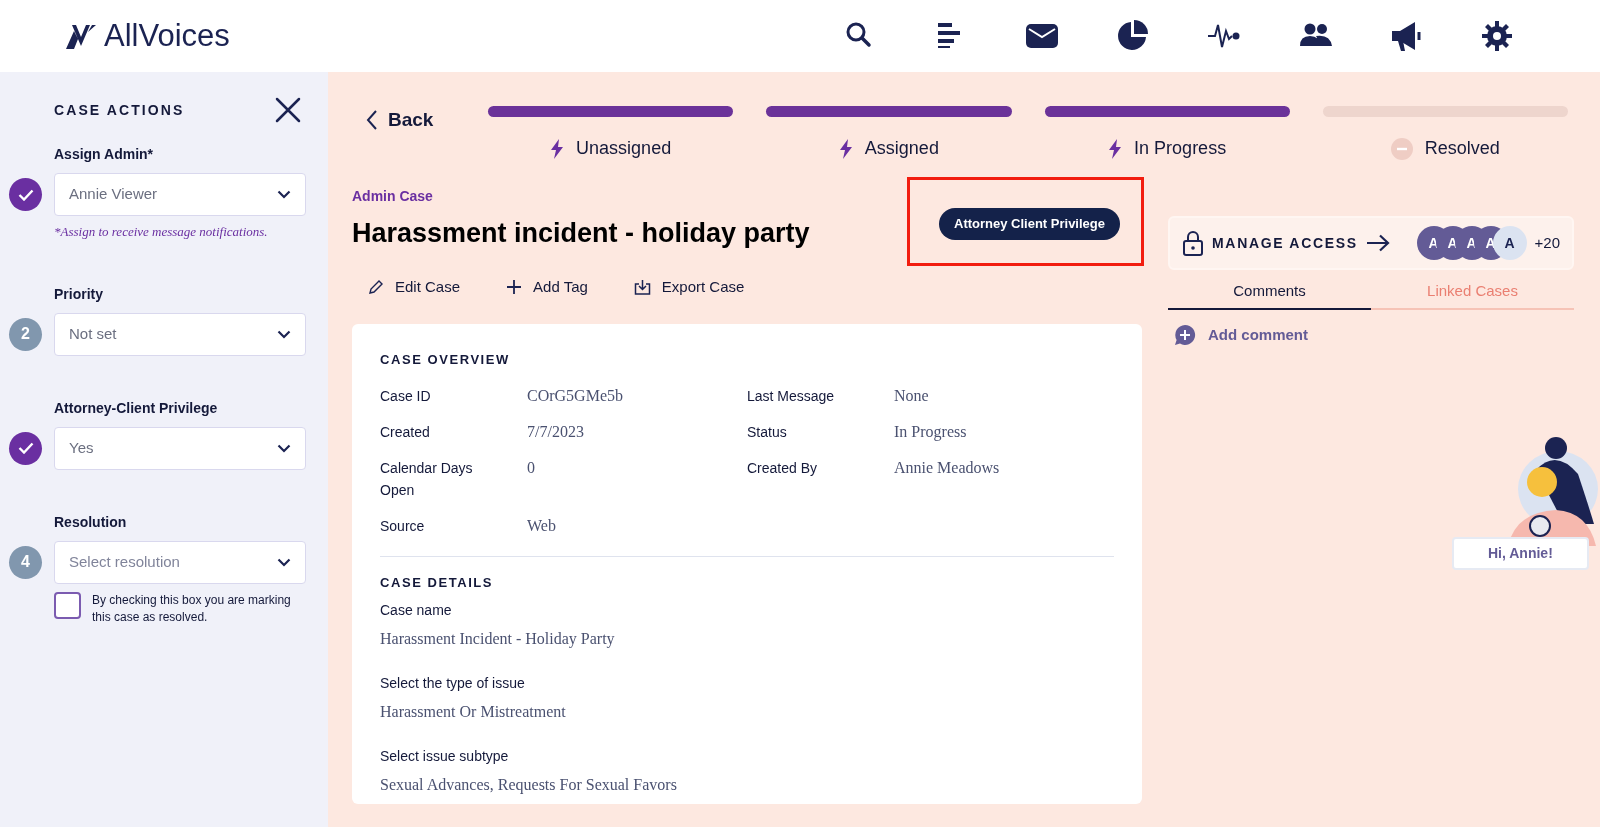  Describe the element at coordinates (180, 562) in the screenshot. I see `dropdown: Select resolution` at that location.